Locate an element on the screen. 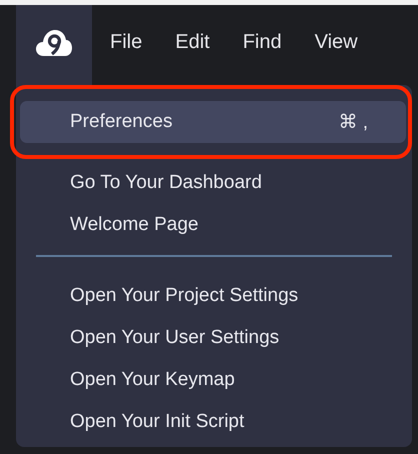 The width and height of the screenshot is (418, 454). app-menu-button is located at coordinates (54, 45).